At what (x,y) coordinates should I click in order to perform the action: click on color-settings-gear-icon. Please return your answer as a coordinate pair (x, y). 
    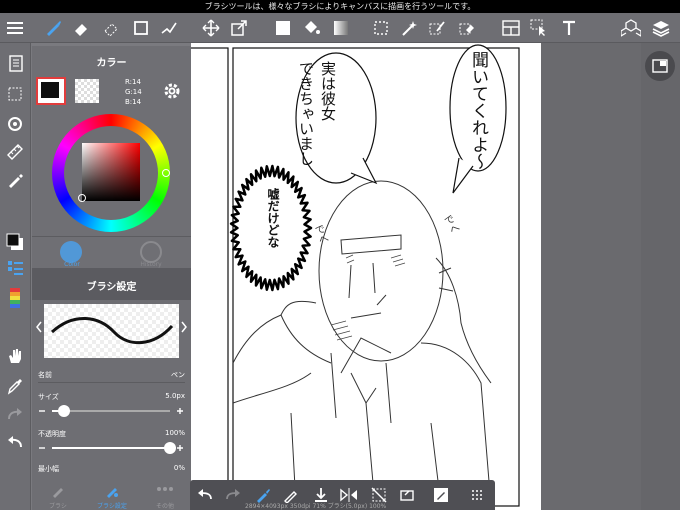
    Looking at the image, I should click on (172, 91).